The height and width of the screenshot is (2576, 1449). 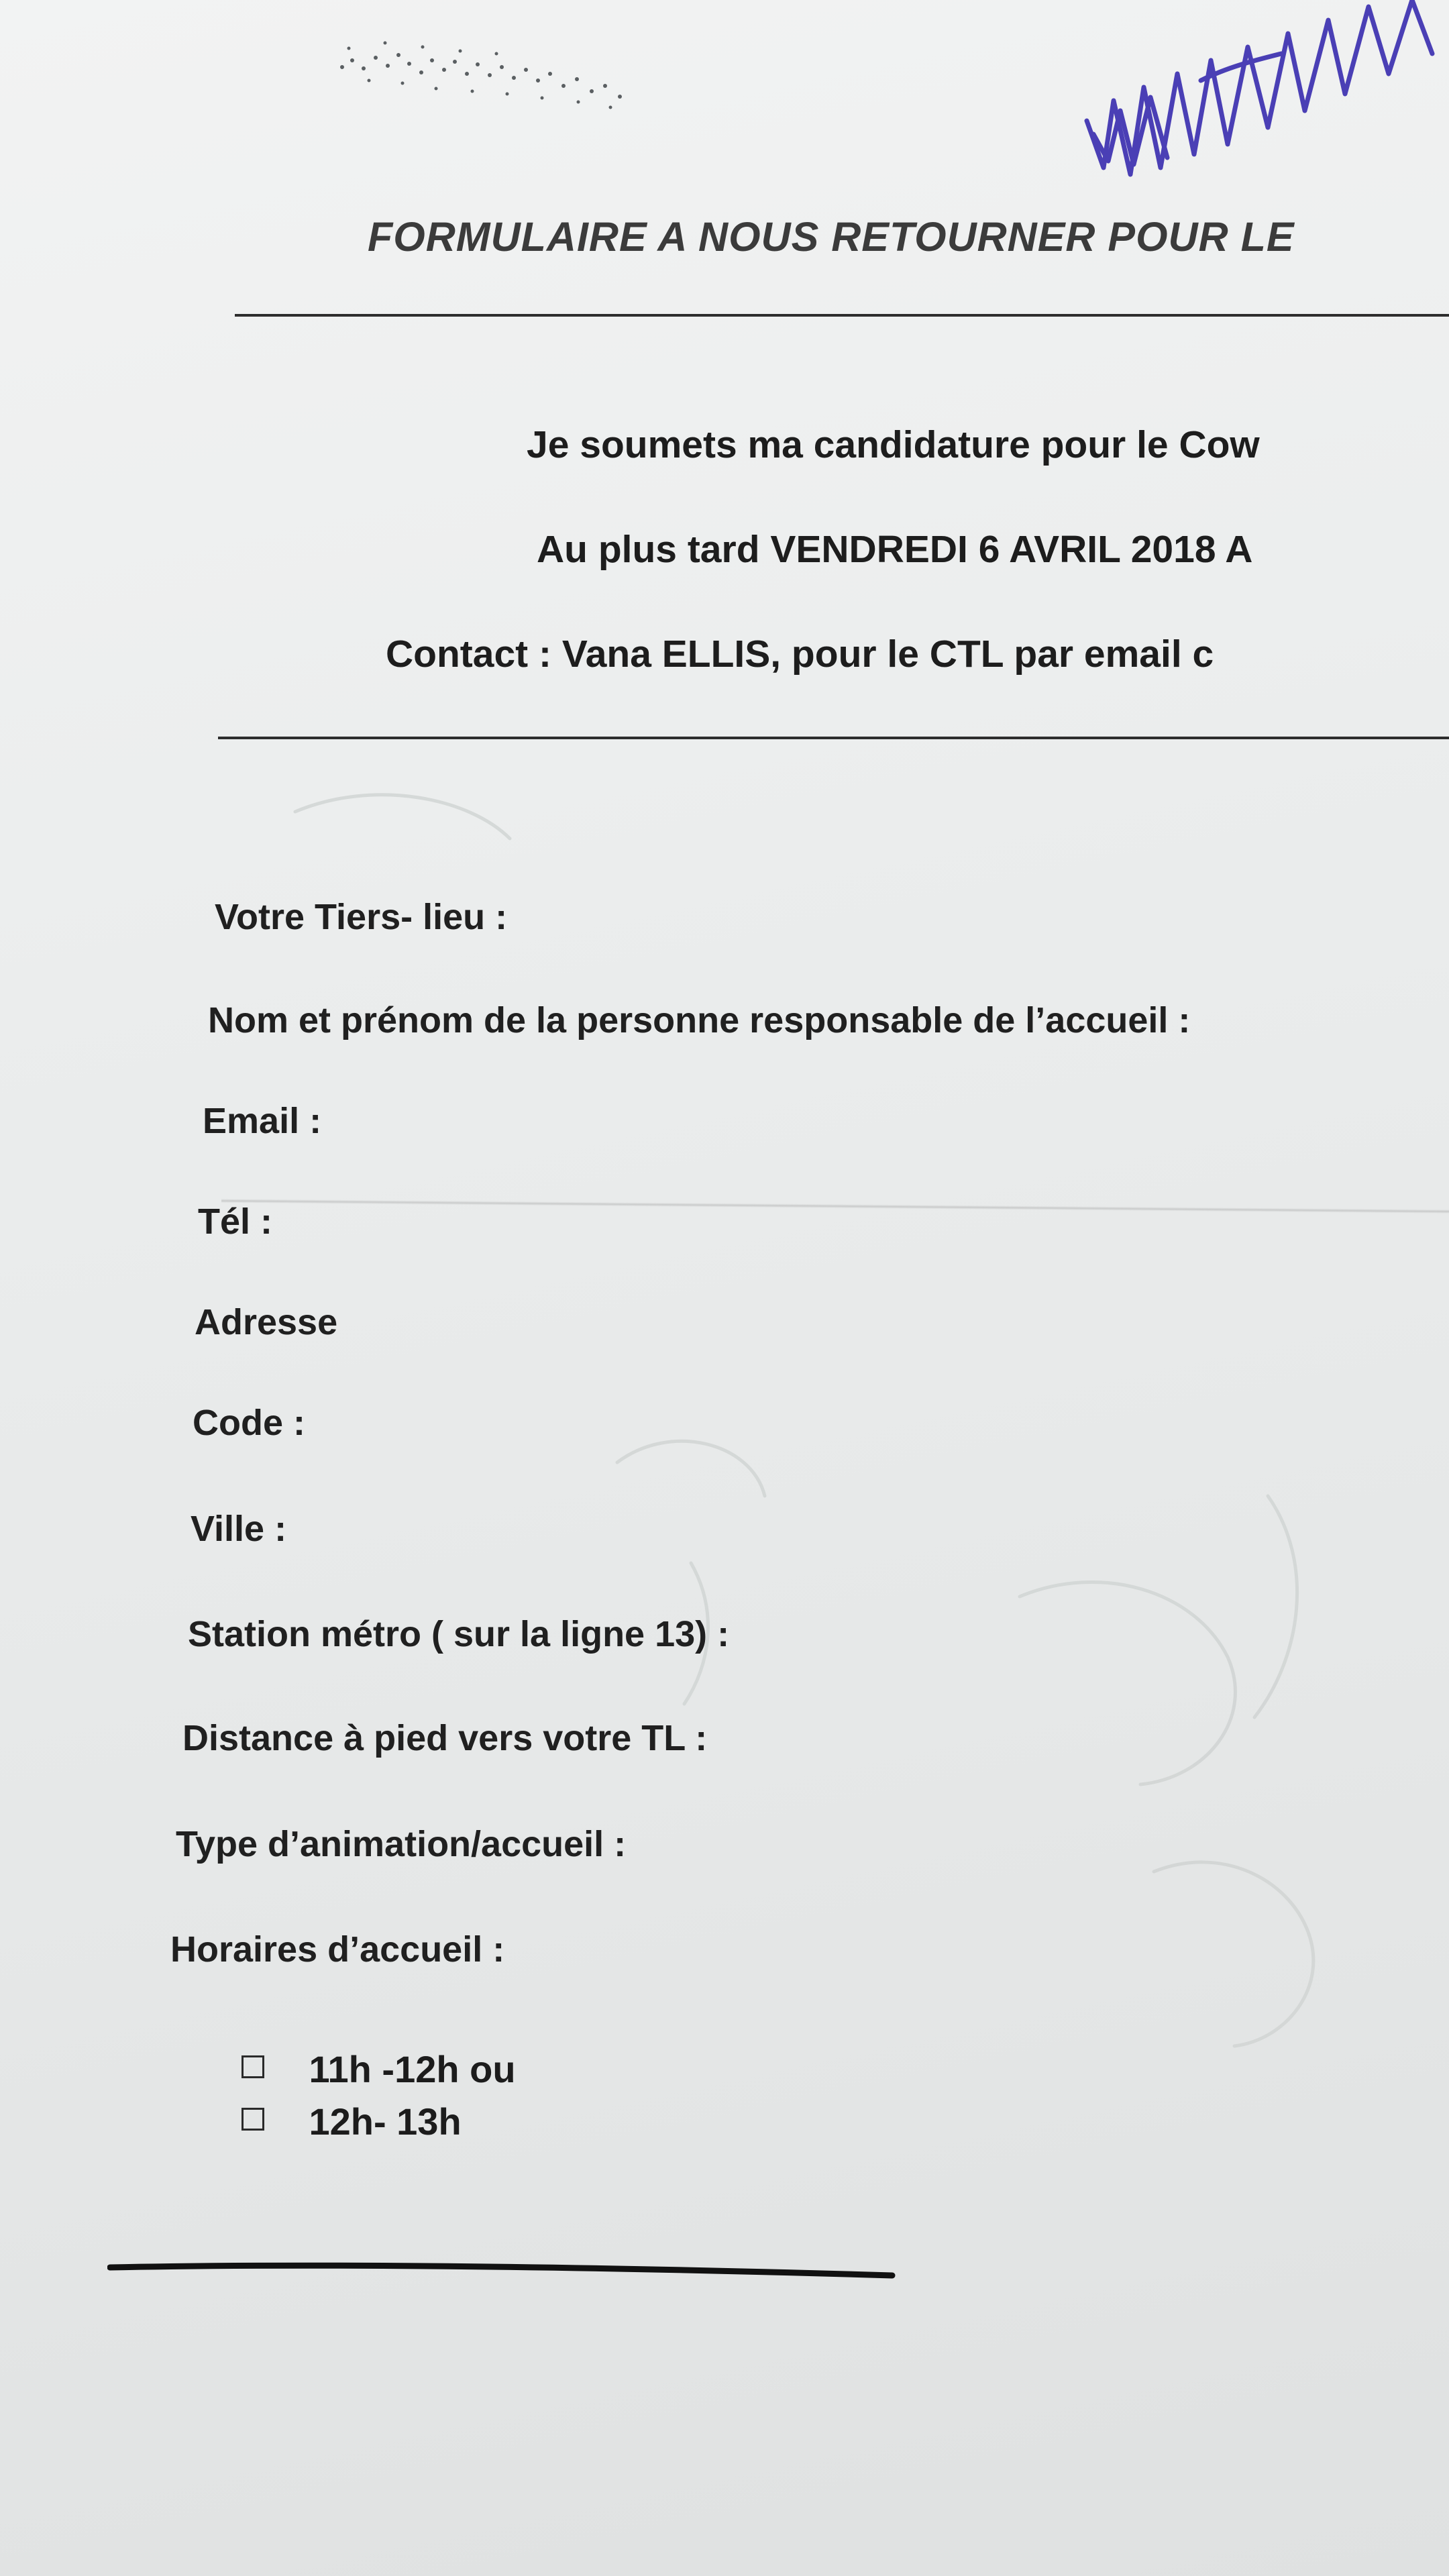 I want to click on paper-fold-crease, so click(x=835, y=1206).